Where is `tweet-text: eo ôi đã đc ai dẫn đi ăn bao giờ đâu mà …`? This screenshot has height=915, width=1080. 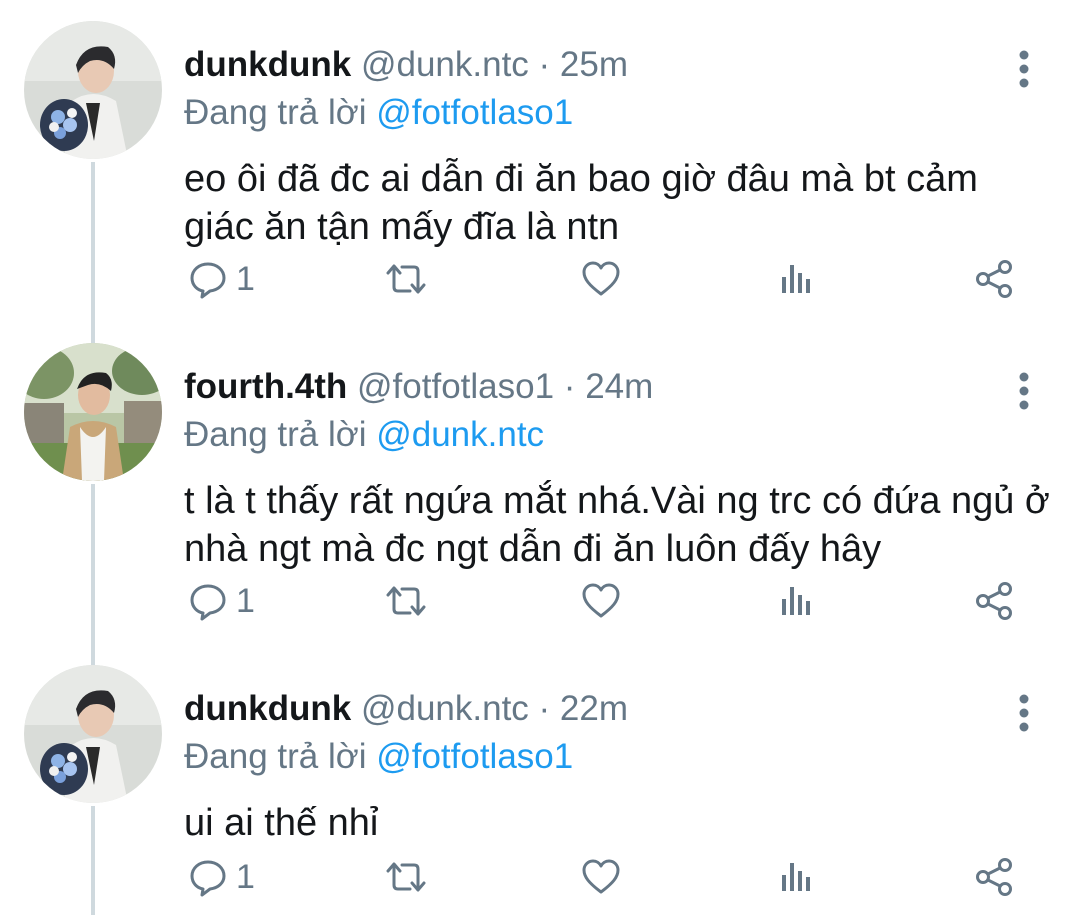 tweet-text: eo ôi đã đc ai dẫn đi ăn bao giờ đâu mà … is located at coordinates (581, 203).